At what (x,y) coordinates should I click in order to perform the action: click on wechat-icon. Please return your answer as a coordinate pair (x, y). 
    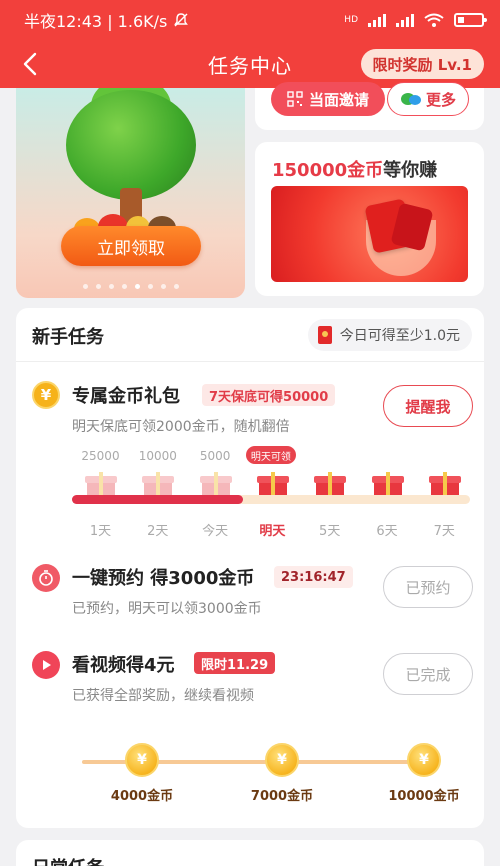
    Looking at the image, I should click on (410, 99).